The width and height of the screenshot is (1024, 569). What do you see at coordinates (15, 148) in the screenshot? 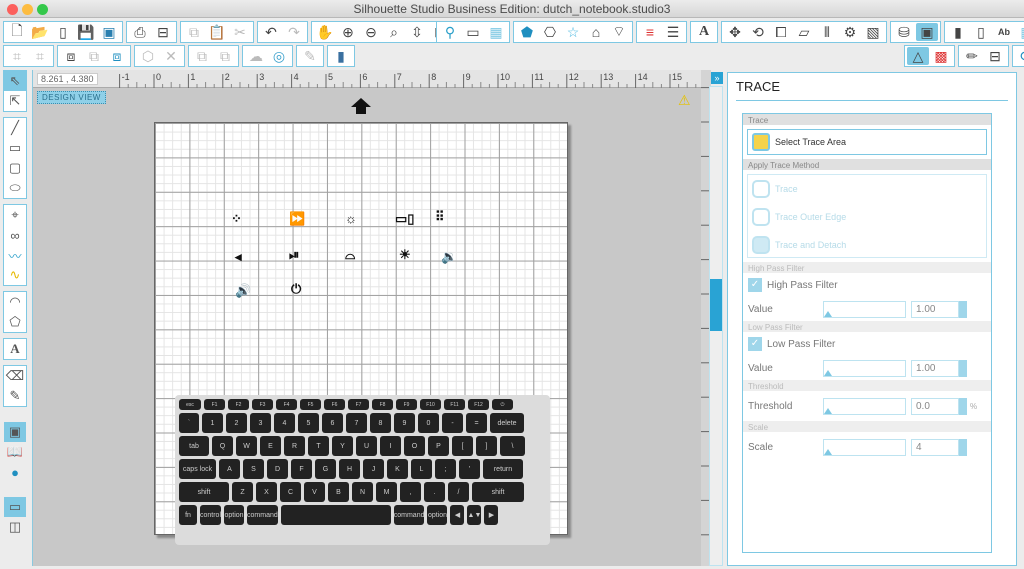
I see `rectangle-tool-icon: ▭` at bounding box center [15, 148].